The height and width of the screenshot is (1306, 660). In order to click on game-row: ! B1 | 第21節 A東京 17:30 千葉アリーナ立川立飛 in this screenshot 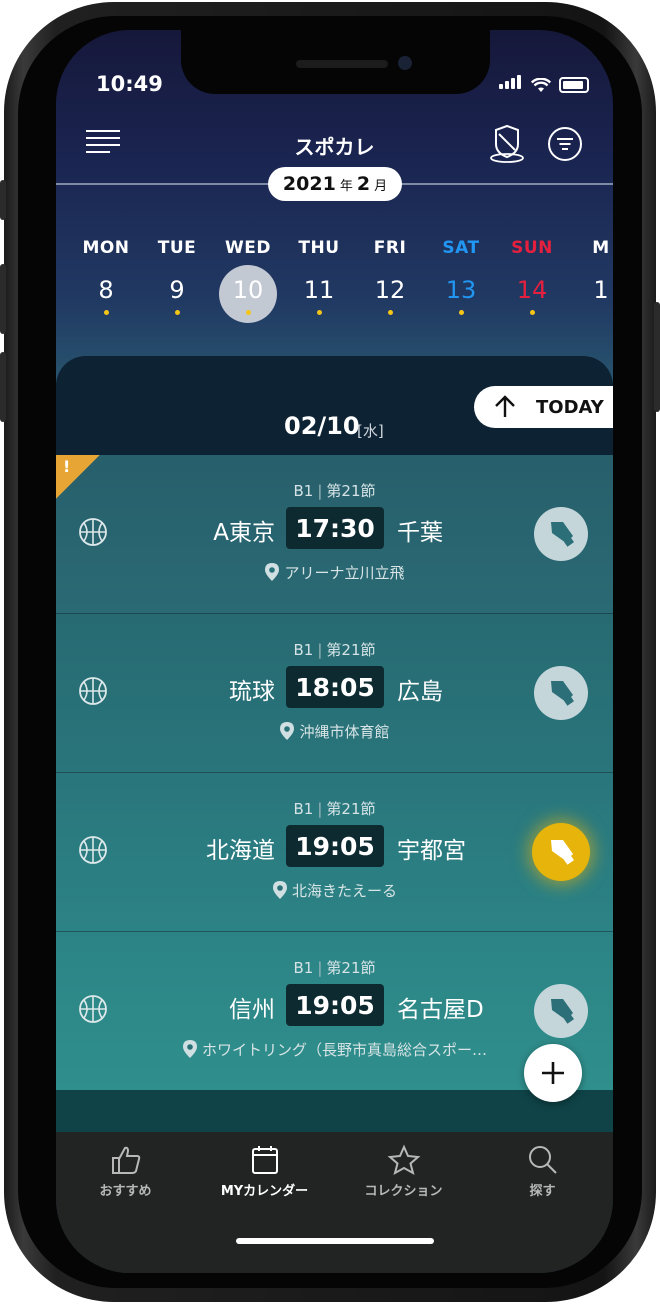, I will do `click(334, 534)`.